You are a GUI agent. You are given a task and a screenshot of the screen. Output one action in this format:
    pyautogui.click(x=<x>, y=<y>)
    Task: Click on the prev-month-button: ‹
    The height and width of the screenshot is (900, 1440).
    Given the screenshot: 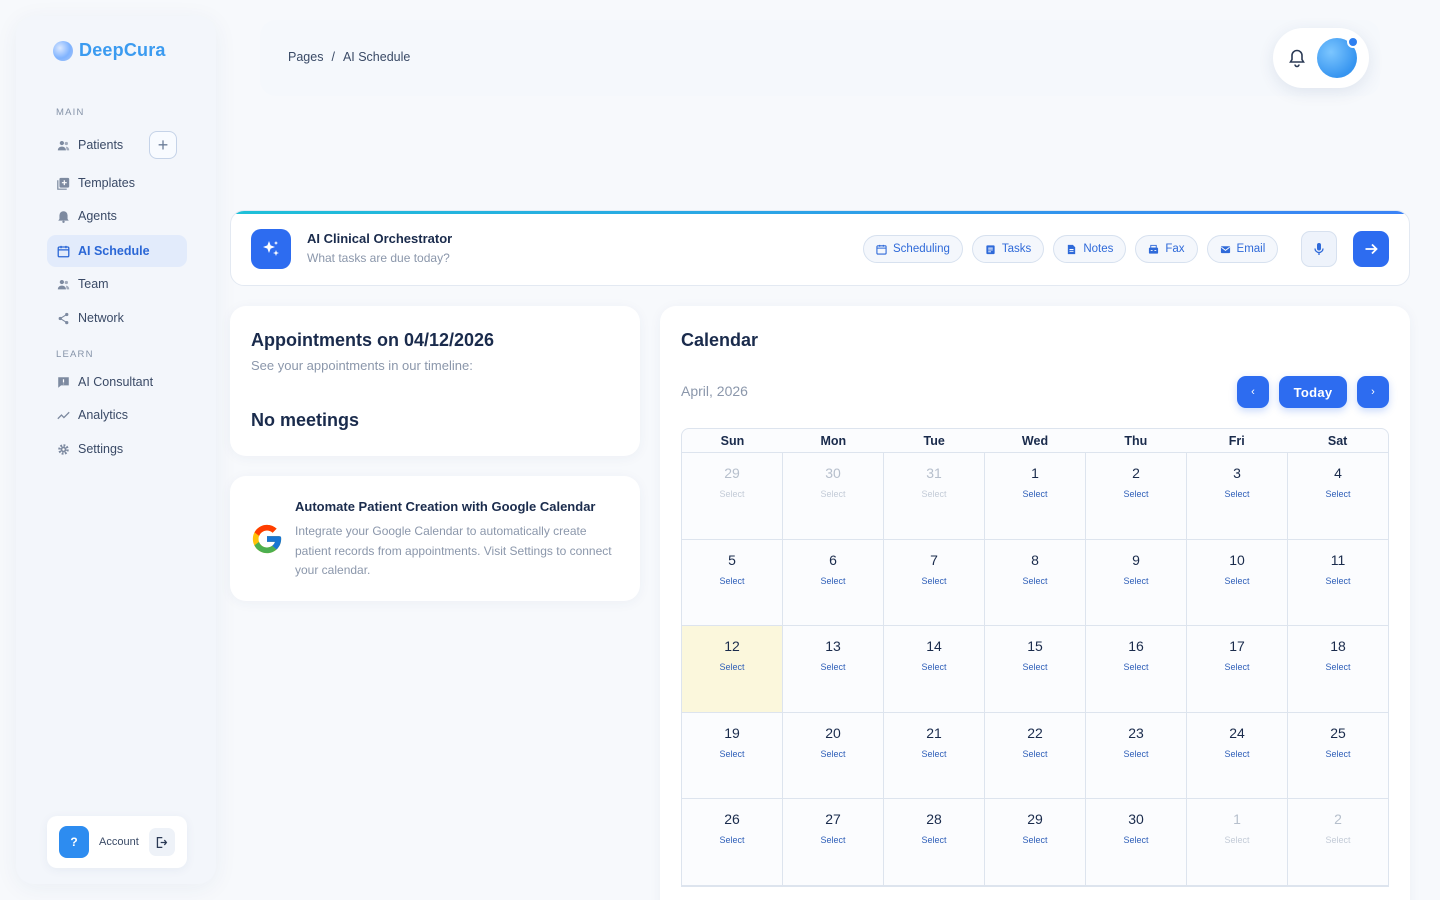 What is the action you would take?
    pyautogui.click(x=1253, y=392)
    